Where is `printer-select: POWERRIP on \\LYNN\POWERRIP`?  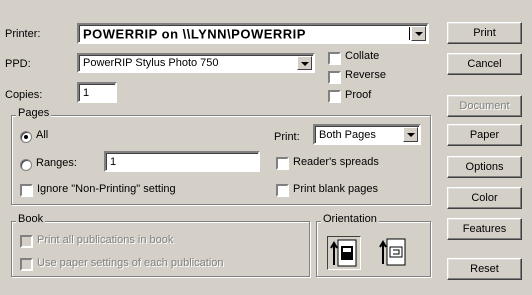
printer-select: POWERRIP on \\LYNN\POWERRIP is located at coordinates (253, 33).